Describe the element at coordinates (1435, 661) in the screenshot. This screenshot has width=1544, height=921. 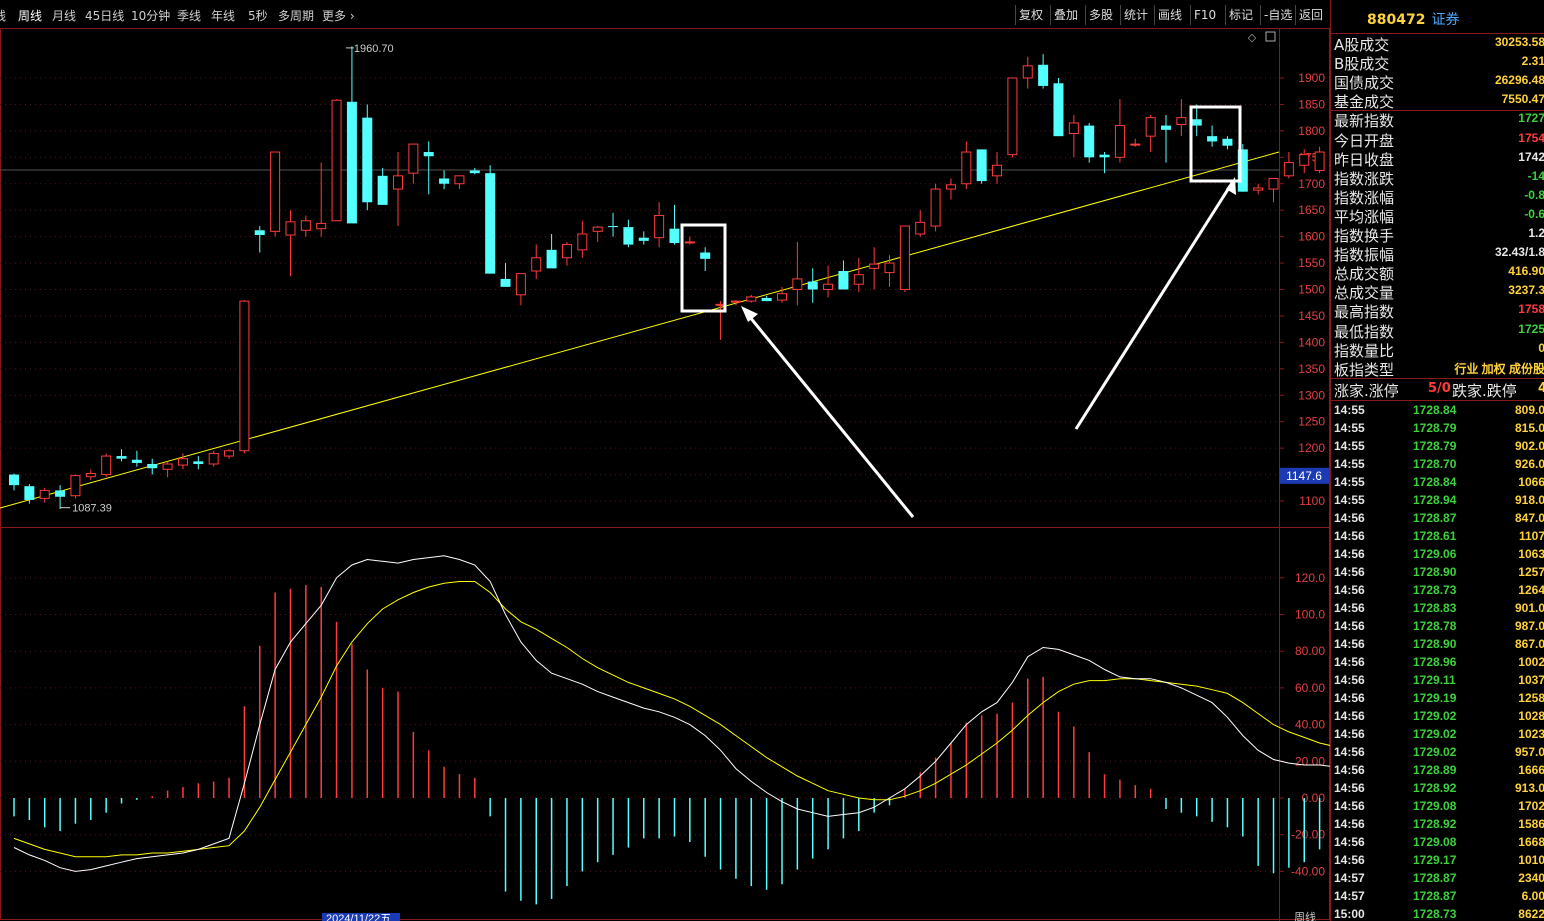
I see `tick-price: 1728.96` at that location.